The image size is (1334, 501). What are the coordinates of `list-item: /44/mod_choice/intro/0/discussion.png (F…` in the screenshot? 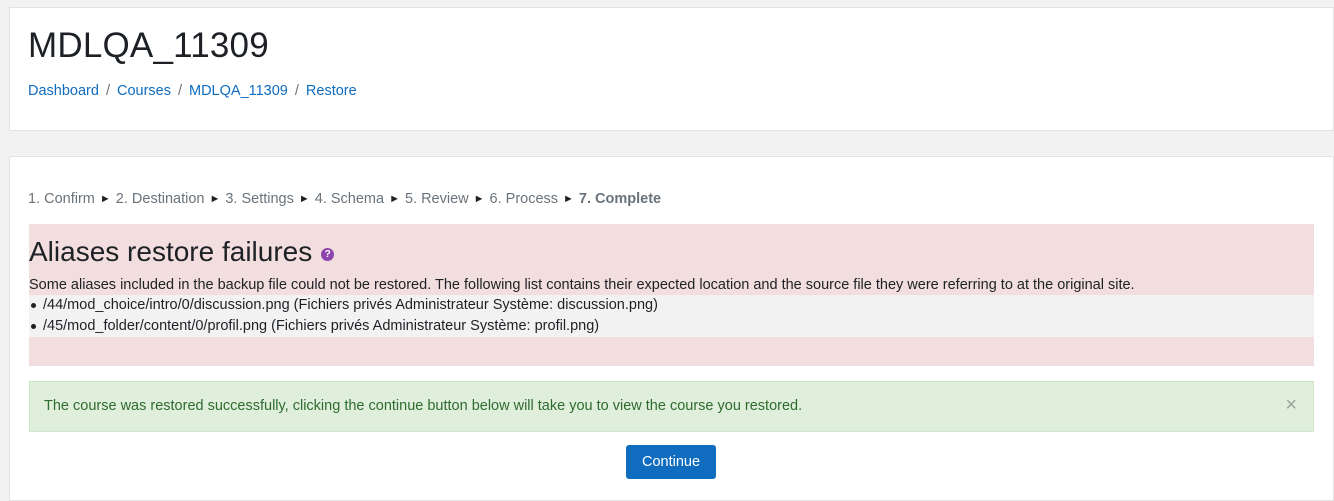 It's located at (671, 305).